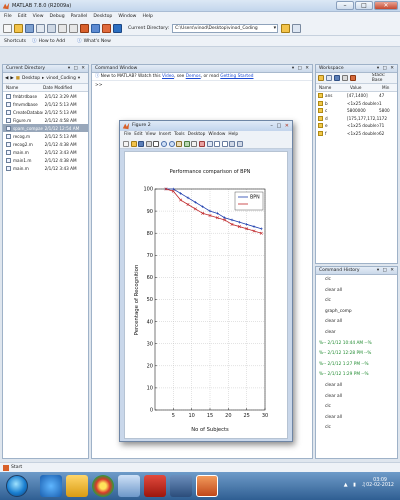  What do you see at coordinates (287, 126) in the screenshot?
I see `close-icon: ✕` at bounding box center [287, 126].